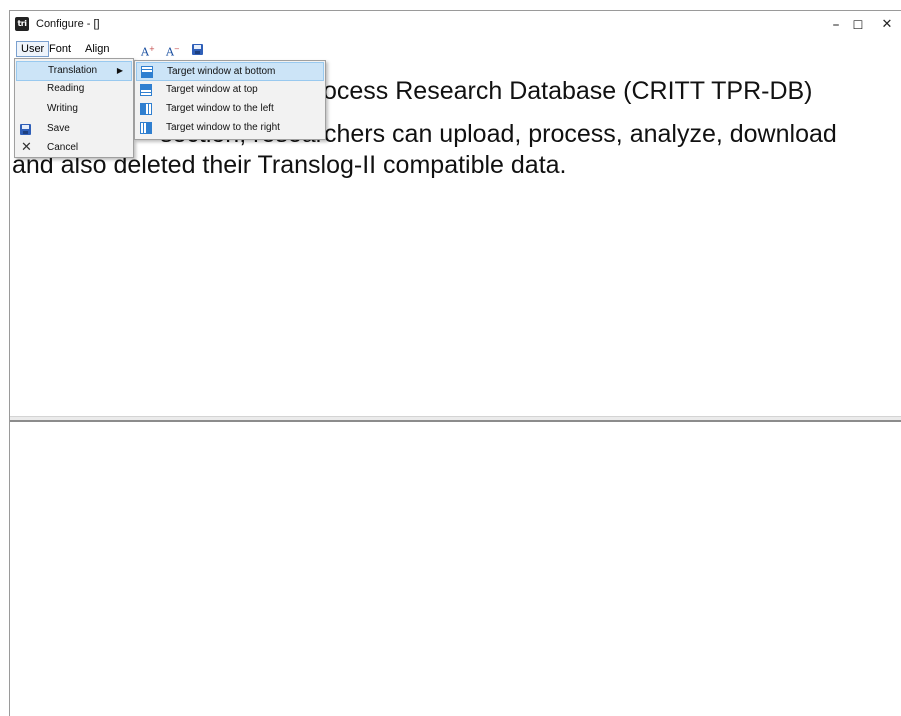 The height and width of the screenshot is (716, 901). I want to click on menu-item-reading: Reading, so click(74, 90).